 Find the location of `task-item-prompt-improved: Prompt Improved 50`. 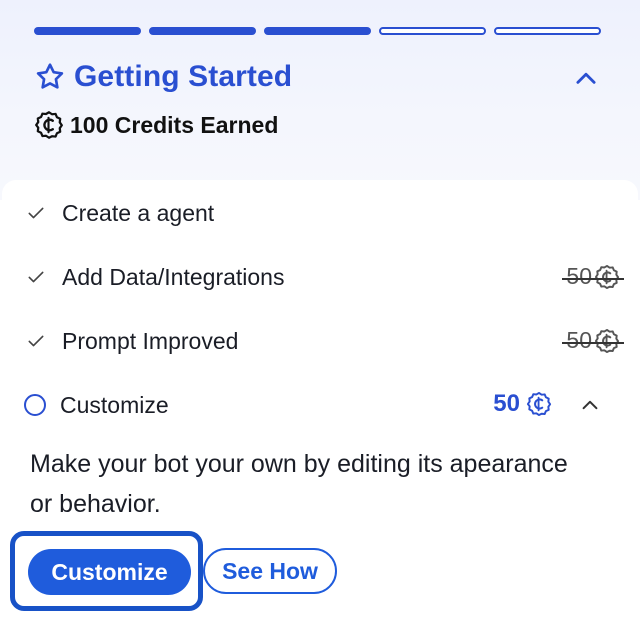

task-item-prompt-improved: Prompt Improved 50 is located at coordinates (324, 341).